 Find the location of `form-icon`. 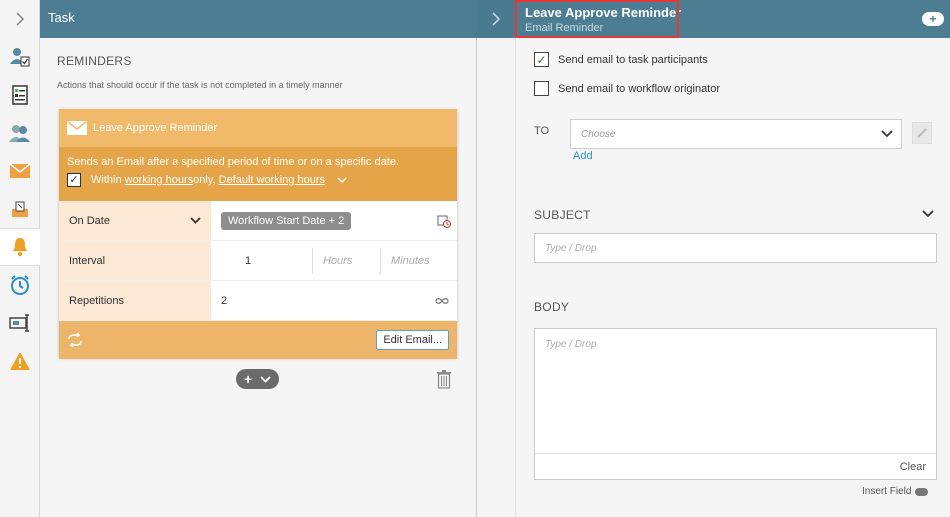

form-icon is located at coordinates (19, 95).